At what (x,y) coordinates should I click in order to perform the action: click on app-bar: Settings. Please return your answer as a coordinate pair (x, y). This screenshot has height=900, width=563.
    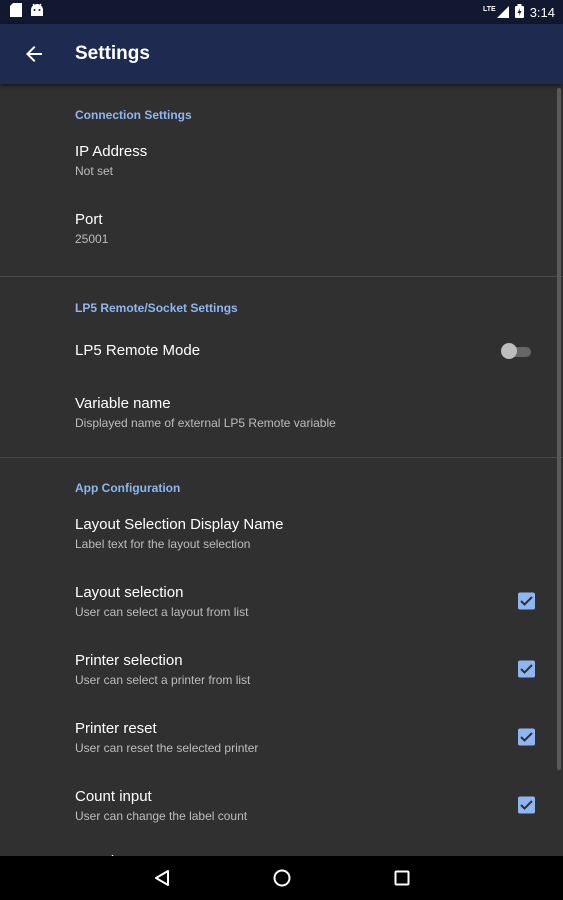
    Looking at the image, I should click on (281, 54).